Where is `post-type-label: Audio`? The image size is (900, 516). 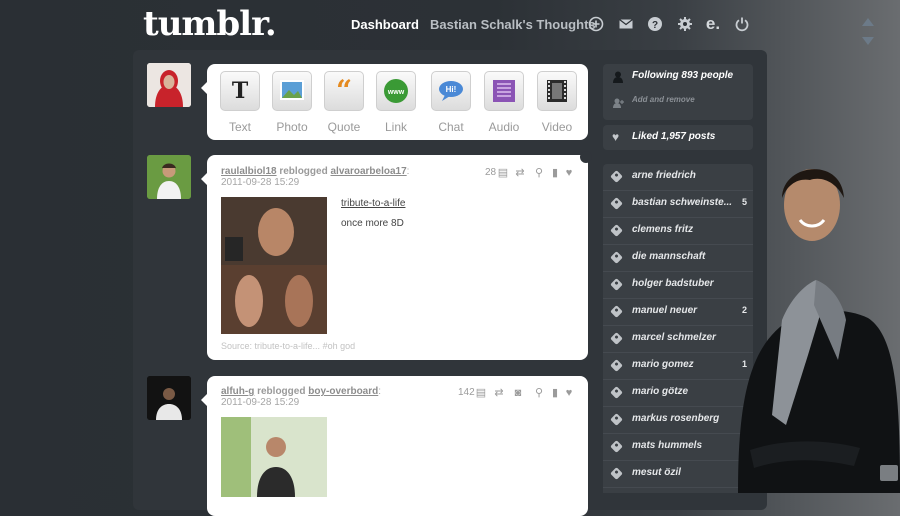
post-type-label: Audio is located at coordinates (504, 127).